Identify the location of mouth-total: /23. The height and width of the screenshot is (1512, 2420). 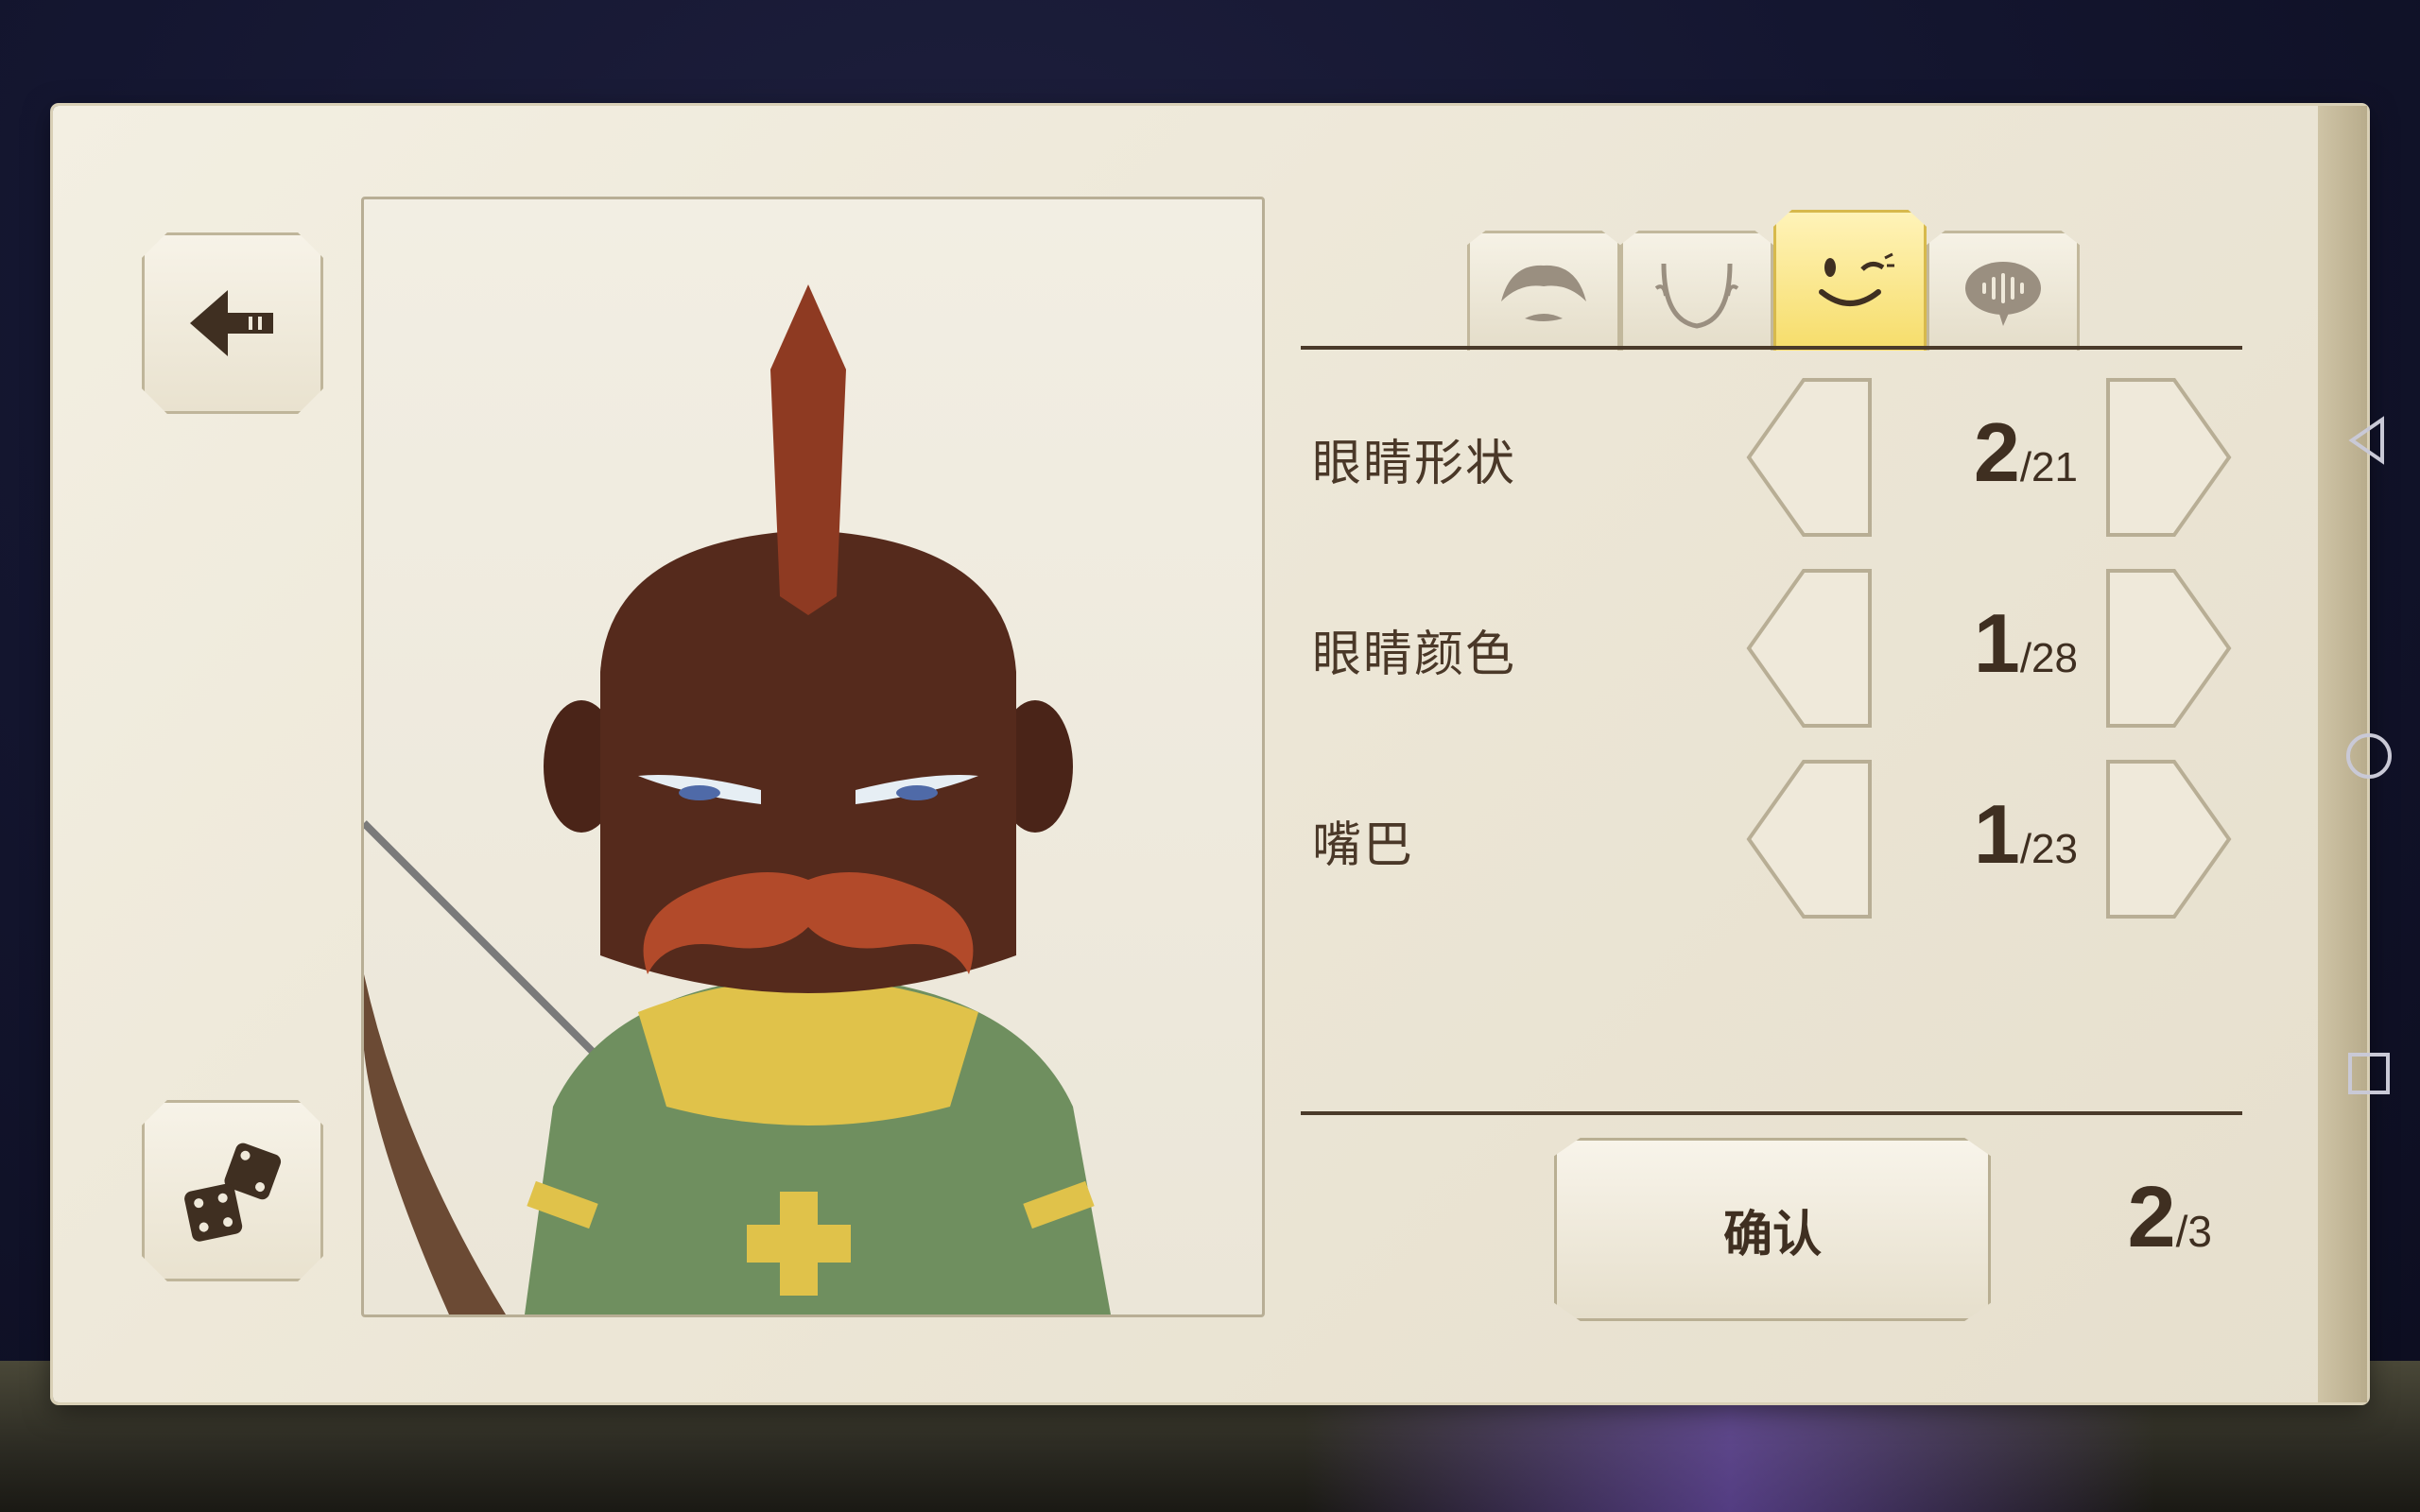
(2048, 849).